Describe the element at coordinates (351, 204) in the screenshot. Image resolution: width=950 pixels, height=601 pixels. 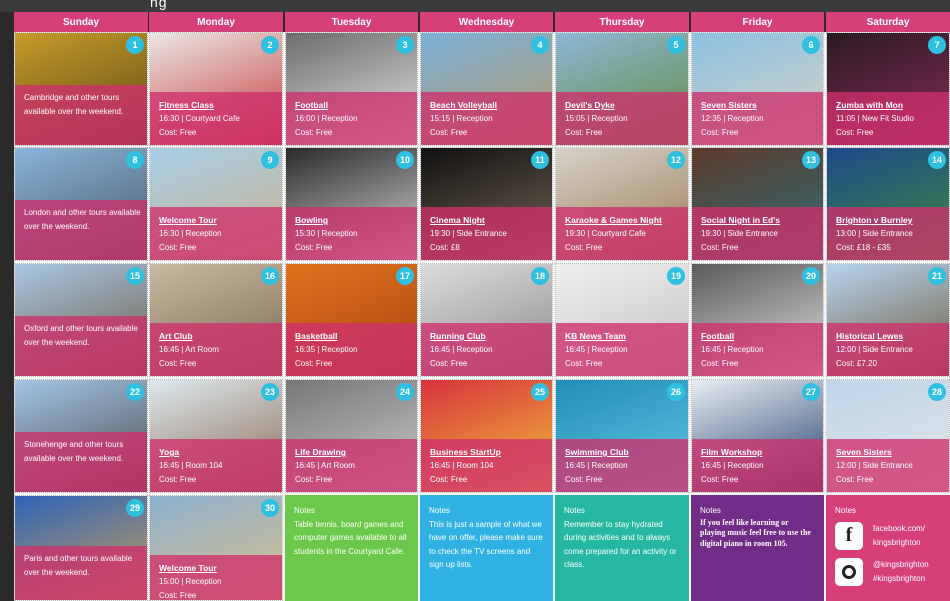
I see `calendar-day-cell: 10 Bowling 15:30 | Reception Cost: Free` at that location.